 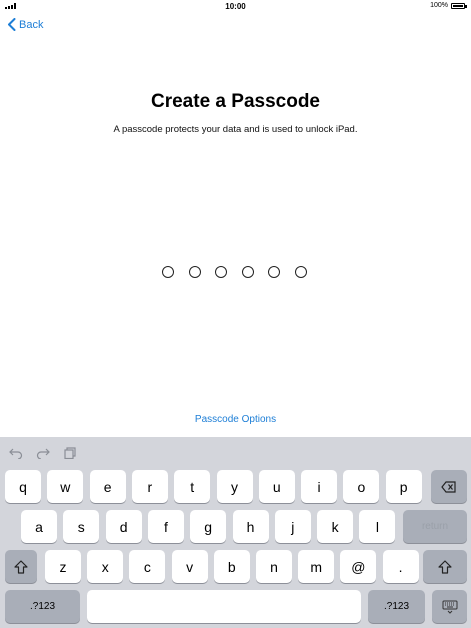 What do you see at coordinates (234, 272) in the screenshot?
I see `passcode-field` at bounding box center [234, 272].